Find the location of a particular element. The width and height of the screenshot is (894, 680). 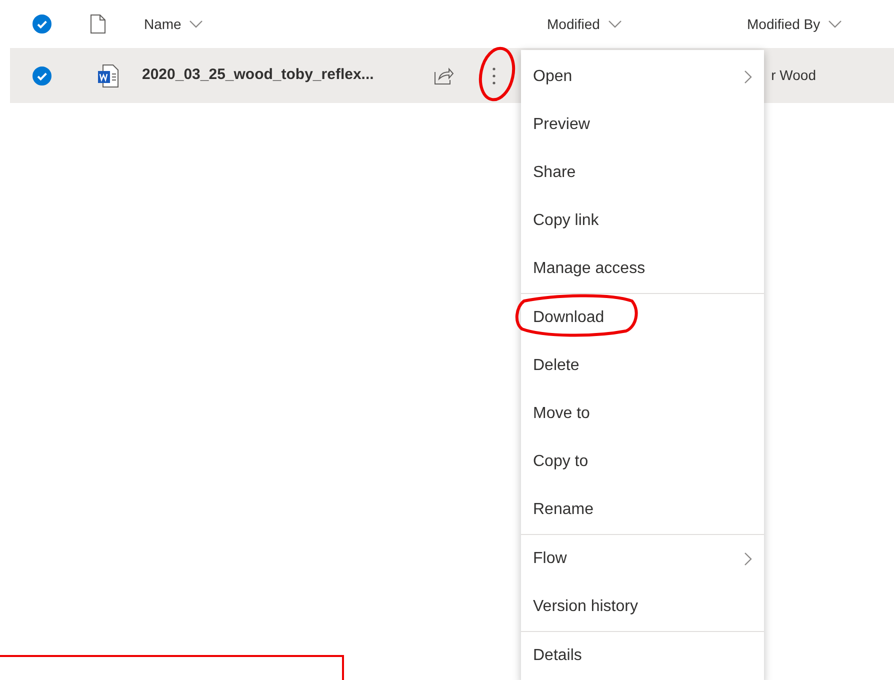

menu-item: Manage access is located at coordinates (642, 269).